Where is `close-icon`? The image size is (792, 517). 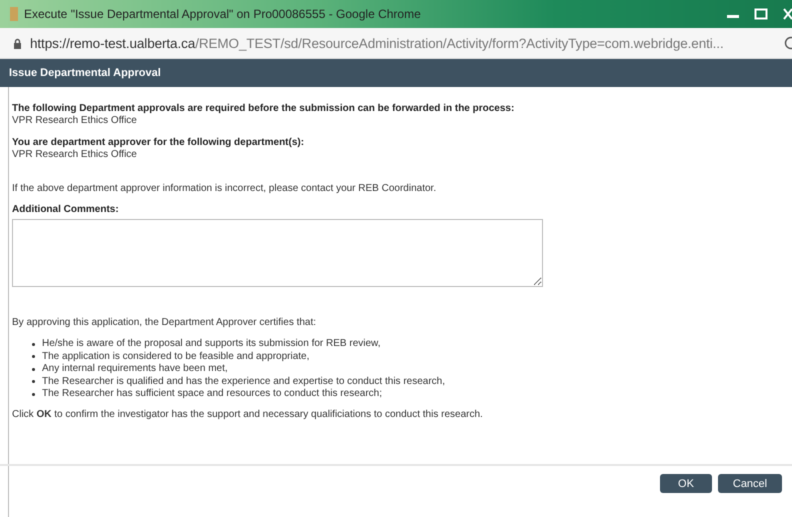
close-icon is located at coordinates (787, 14).